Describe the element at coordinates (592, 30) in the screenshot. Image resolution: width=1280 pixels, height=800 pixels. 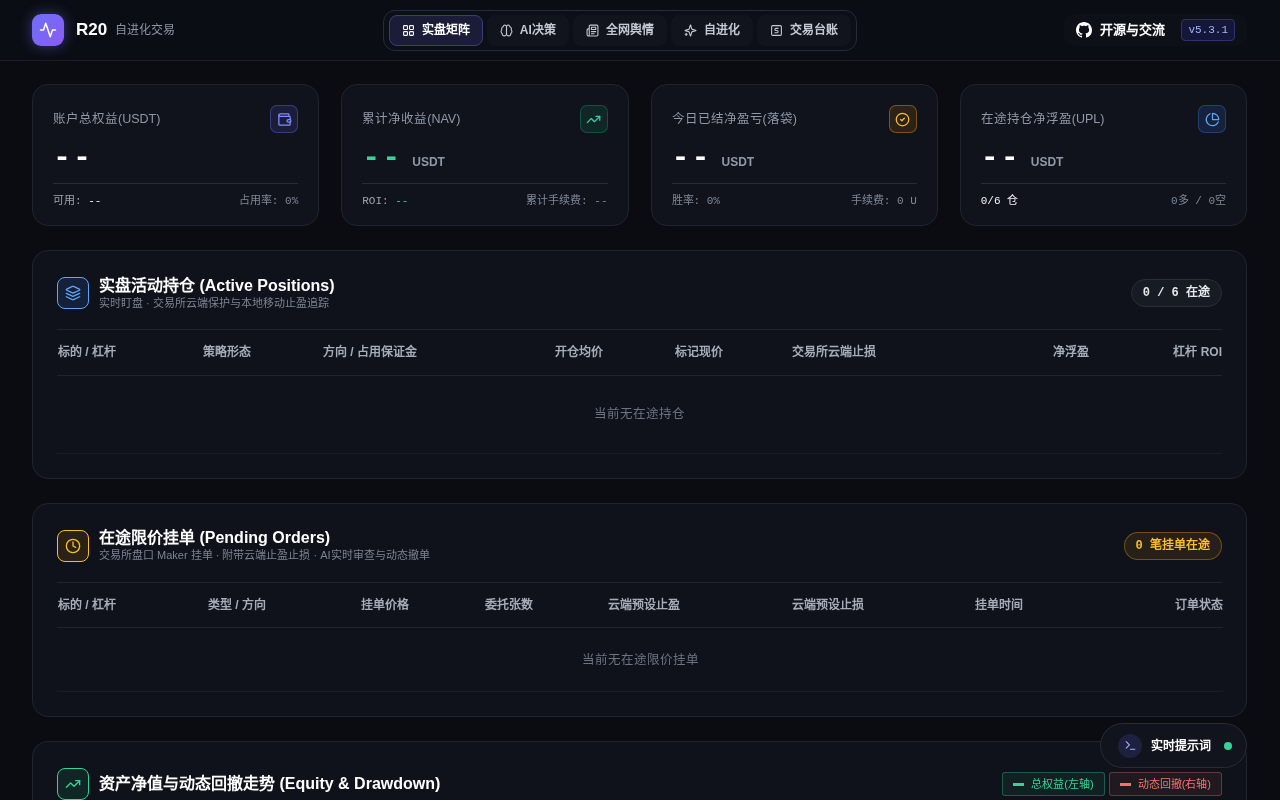
I see `newspaper-icon` at that location.